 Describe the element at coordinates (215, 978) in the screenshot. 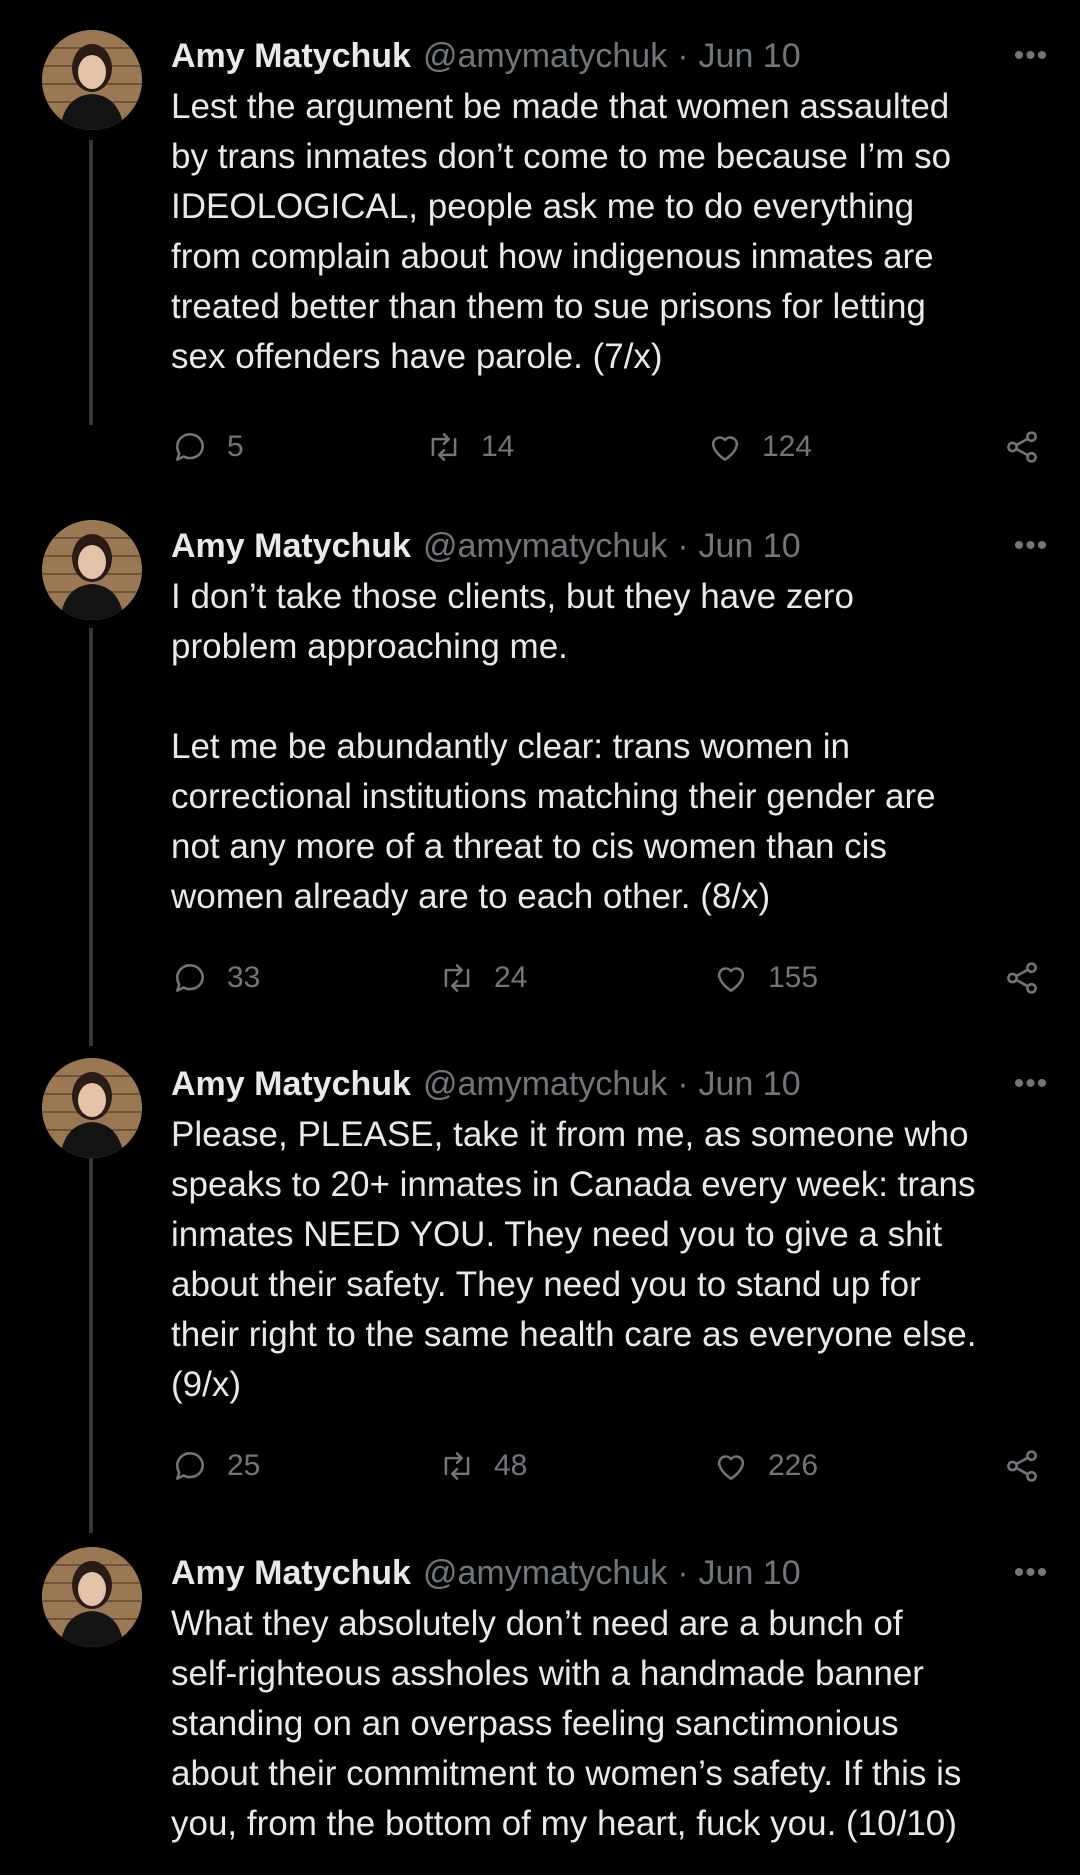

I see `reply-button: 33` at that location.